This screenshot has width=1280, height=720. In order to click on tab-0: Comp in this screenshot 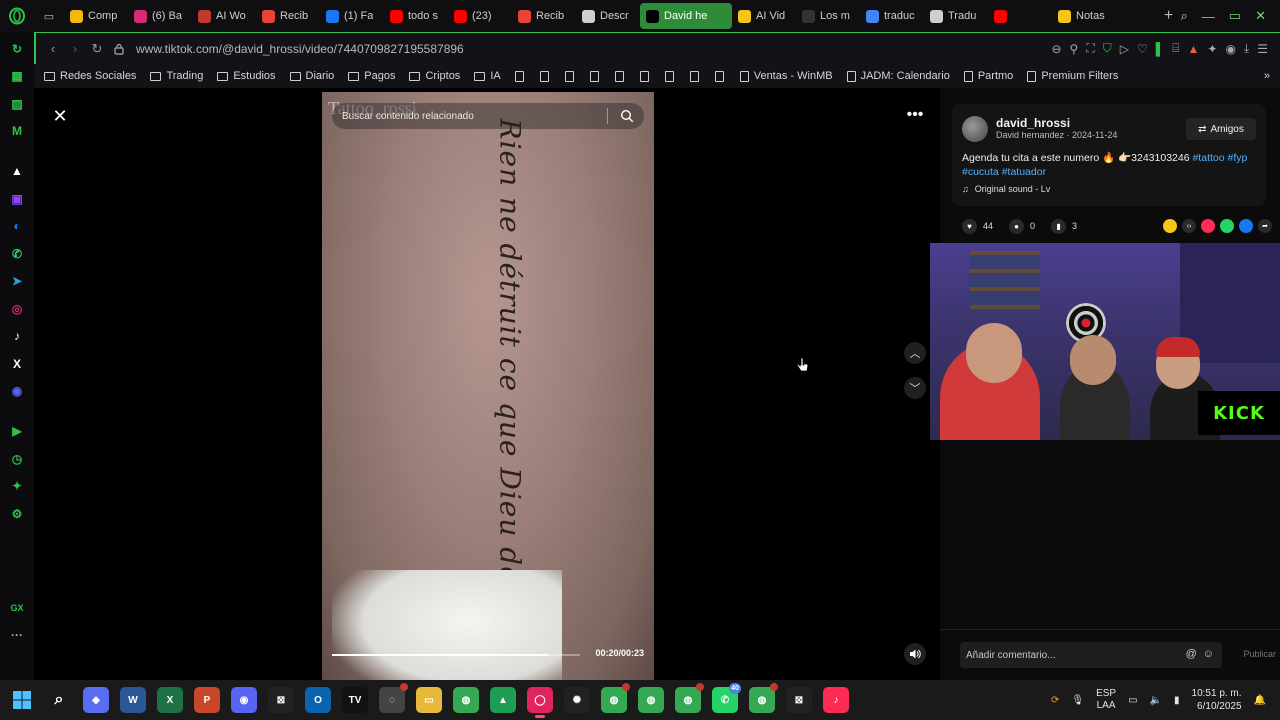, I will do `click(96, 16)`.